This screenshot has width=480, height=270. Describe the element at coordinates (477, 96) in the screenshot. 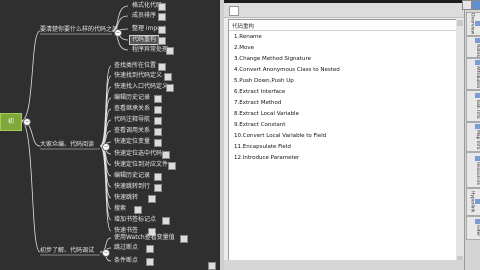

I see `task-icon` at that location.